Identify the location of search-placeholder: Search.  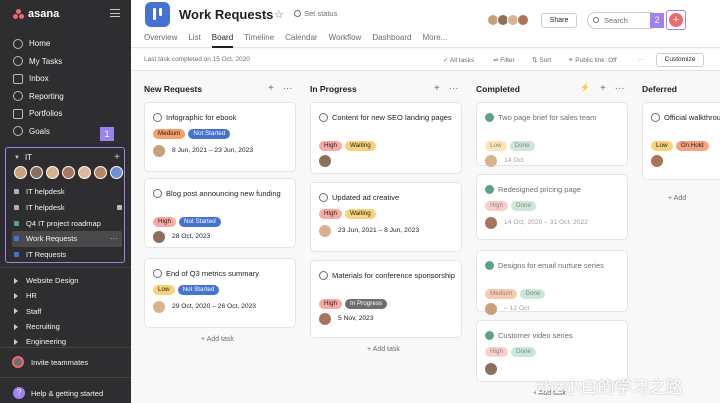
(616, 20).